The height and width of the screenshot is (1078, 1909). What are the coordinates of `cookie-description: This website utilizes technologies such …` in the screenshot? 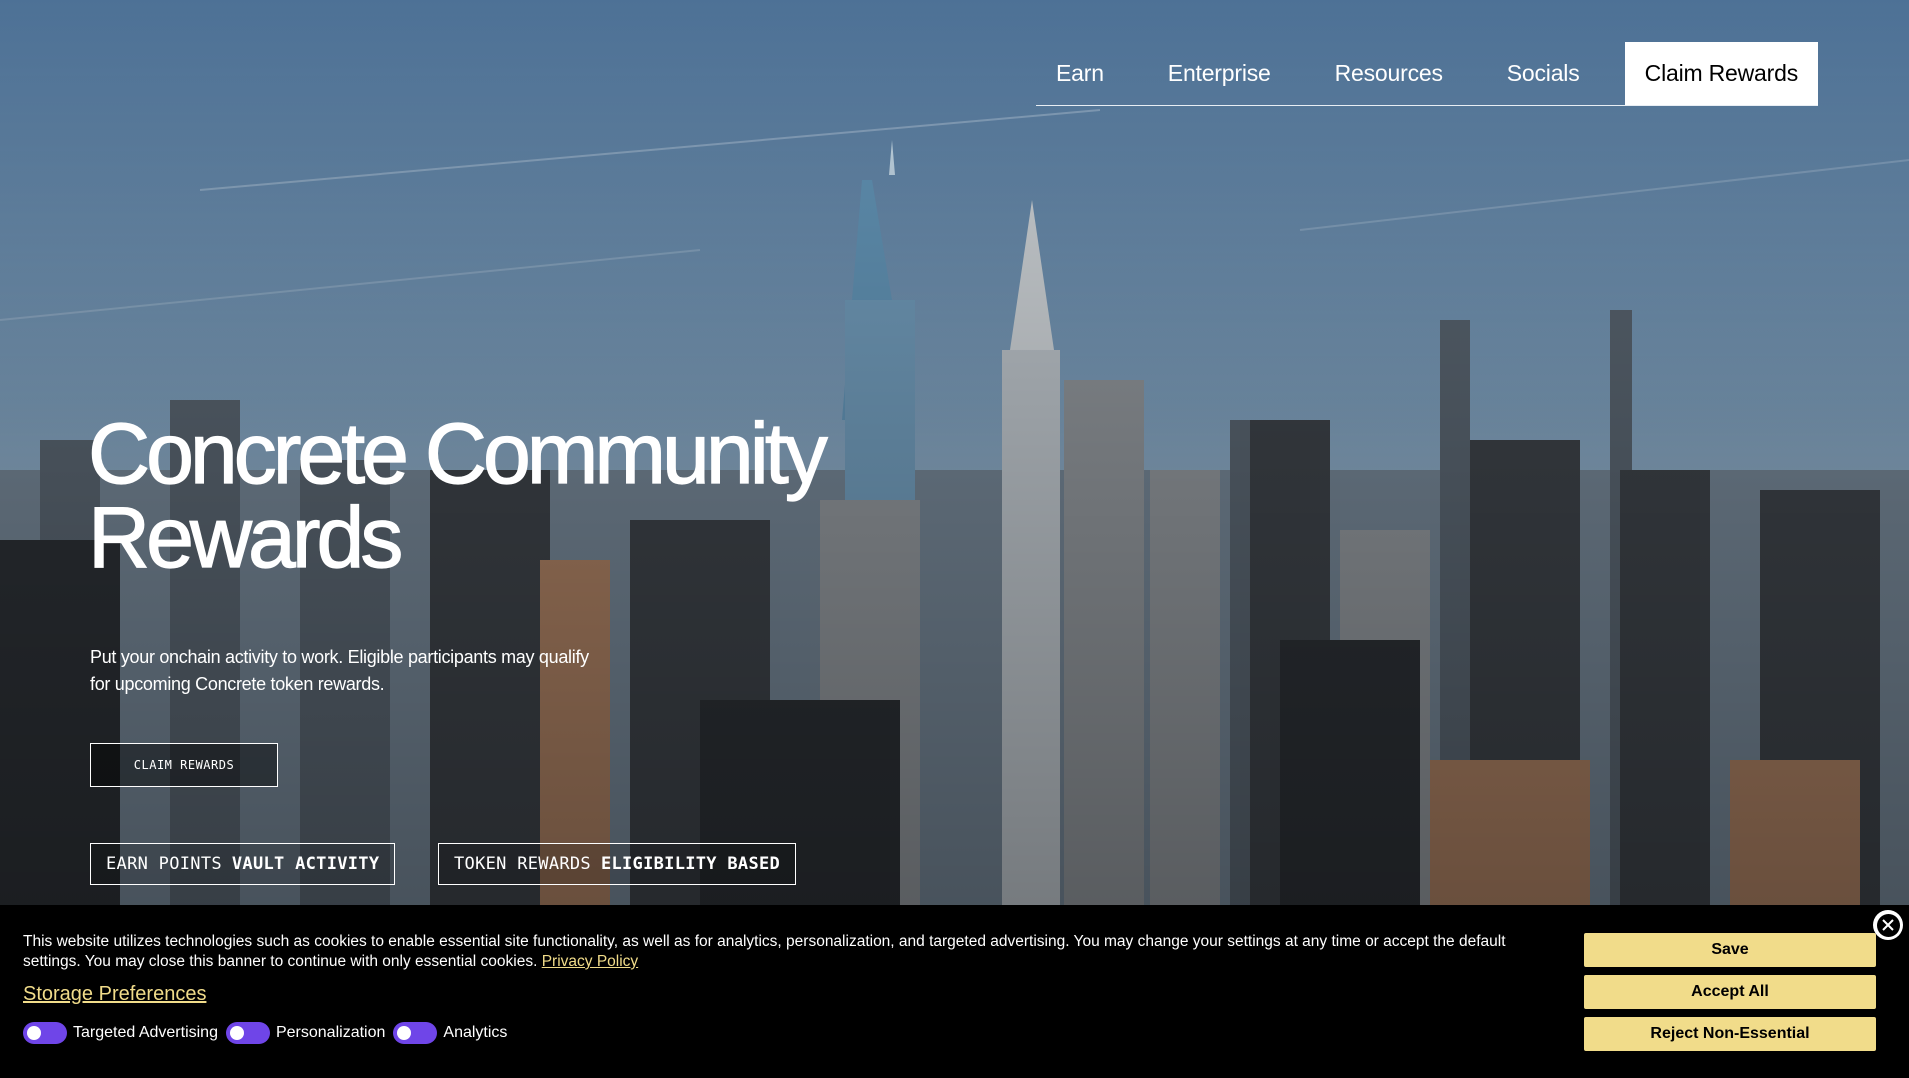 It's located at (764, 951).